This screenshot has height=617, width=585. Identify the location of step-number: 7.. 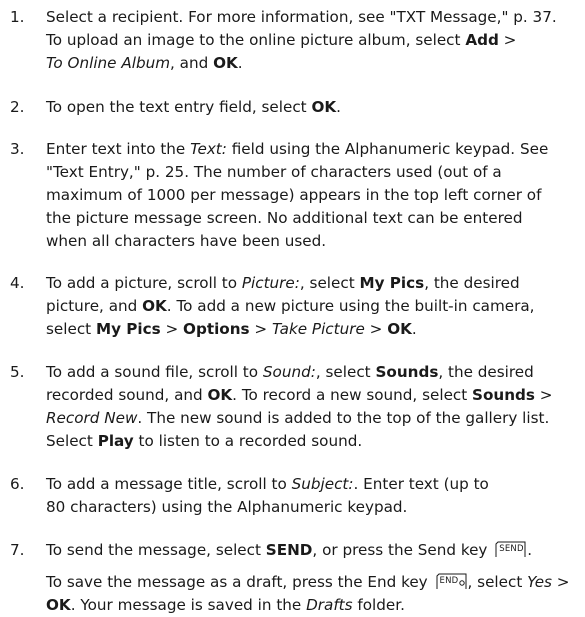
(17, 550).